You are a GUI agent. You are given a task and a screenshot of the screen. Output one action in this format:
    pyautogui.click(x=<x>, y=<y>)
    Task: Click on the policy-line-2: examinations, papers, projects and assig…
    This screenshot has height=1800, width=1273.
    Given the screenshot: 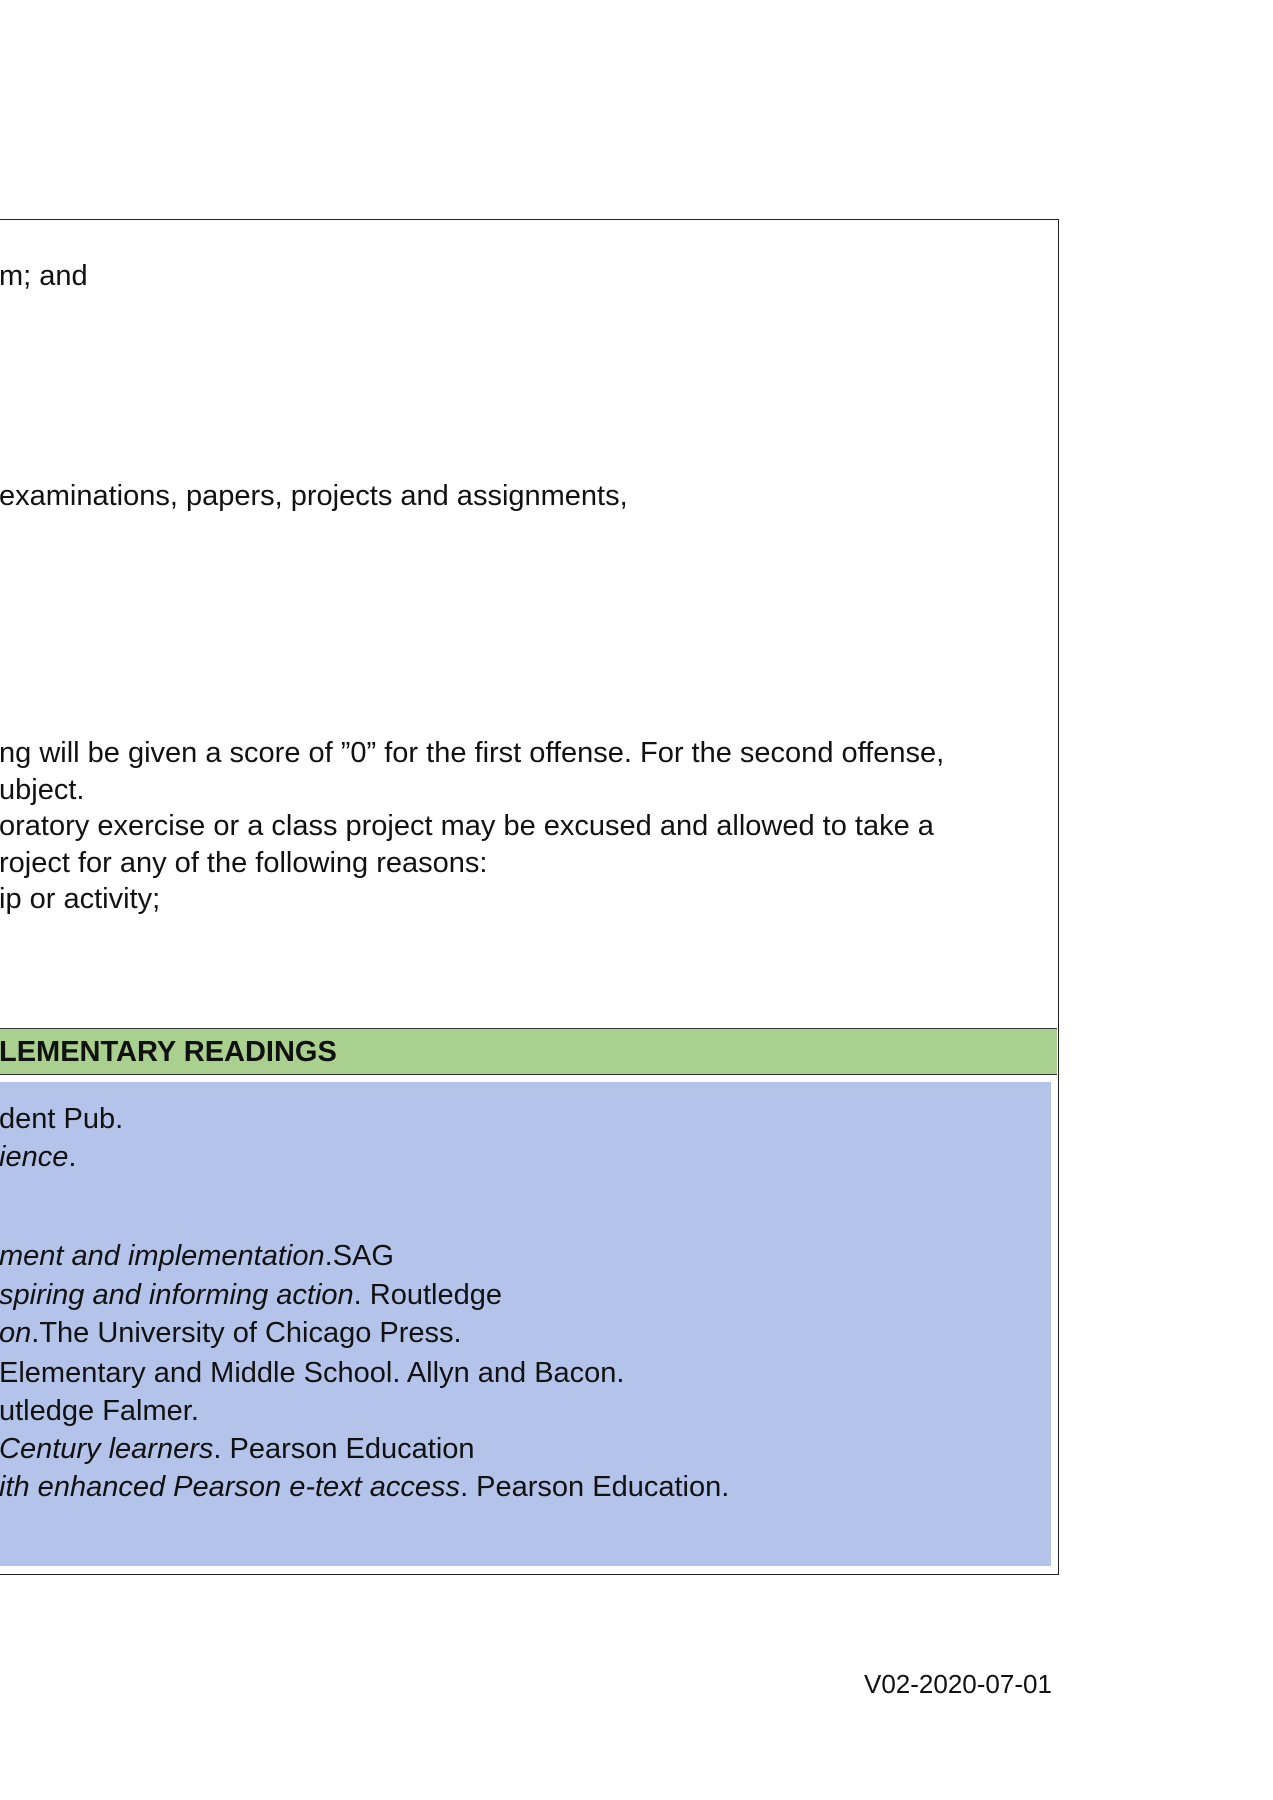 What is the action you would take?
    pyautogui.click(x=314, y=496)
    